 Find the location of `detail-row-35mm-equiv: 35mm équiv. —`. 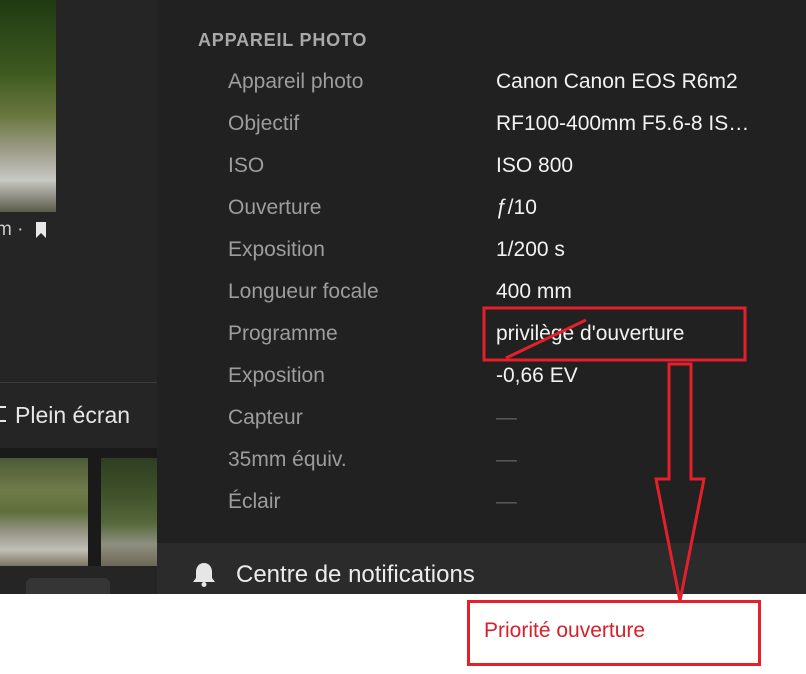

detail-row-35mm-equiv: 35mm équiv. — is located at coordinates (481, 461).